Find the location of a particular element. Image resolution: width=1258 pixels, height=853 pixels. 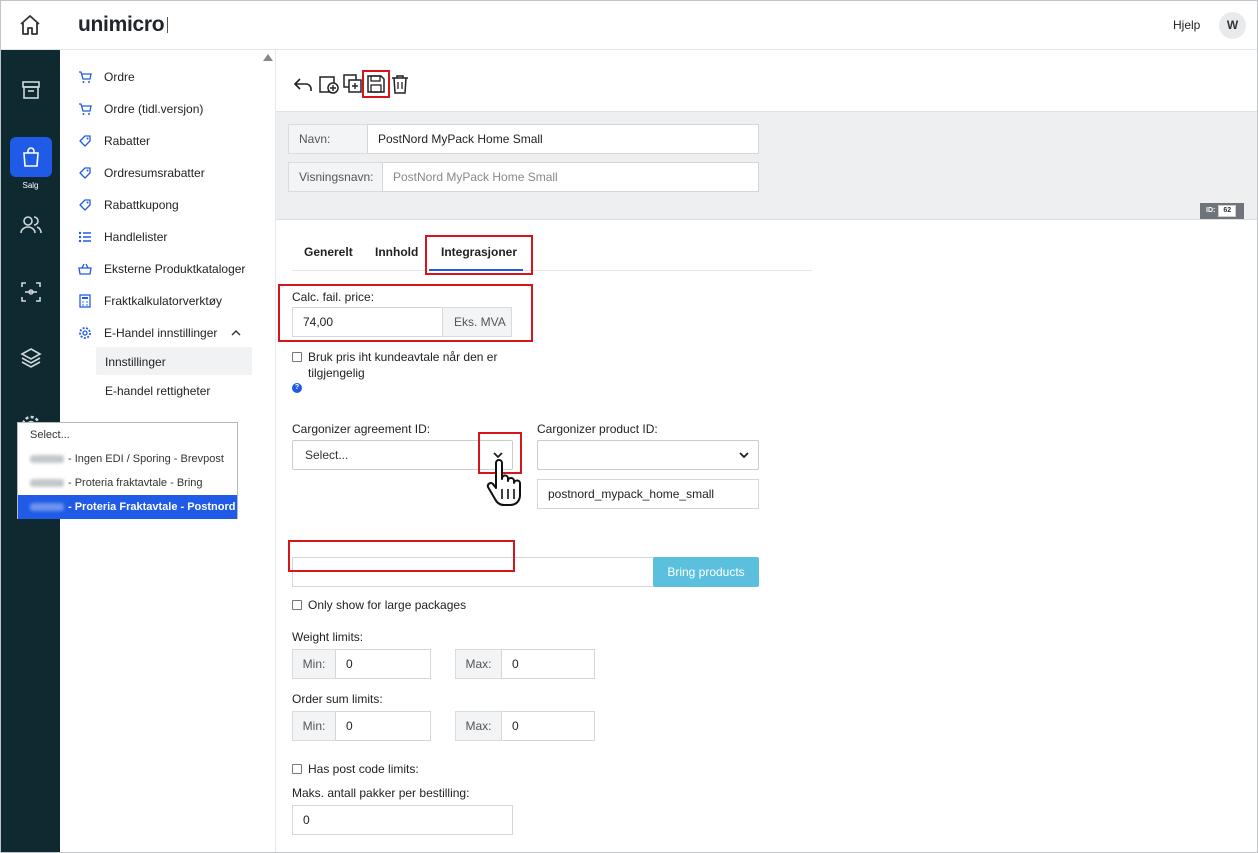

layers-icon is located at coordinates (31, 358).